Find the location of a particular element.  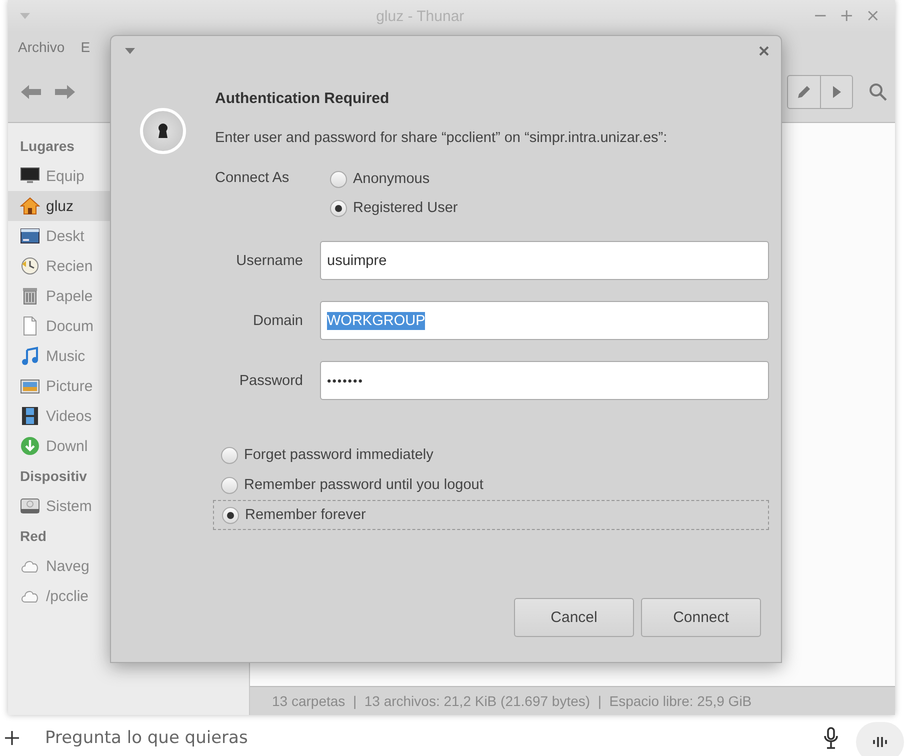

radio-label: Forget password immediately is located at coordinates (339, 455).